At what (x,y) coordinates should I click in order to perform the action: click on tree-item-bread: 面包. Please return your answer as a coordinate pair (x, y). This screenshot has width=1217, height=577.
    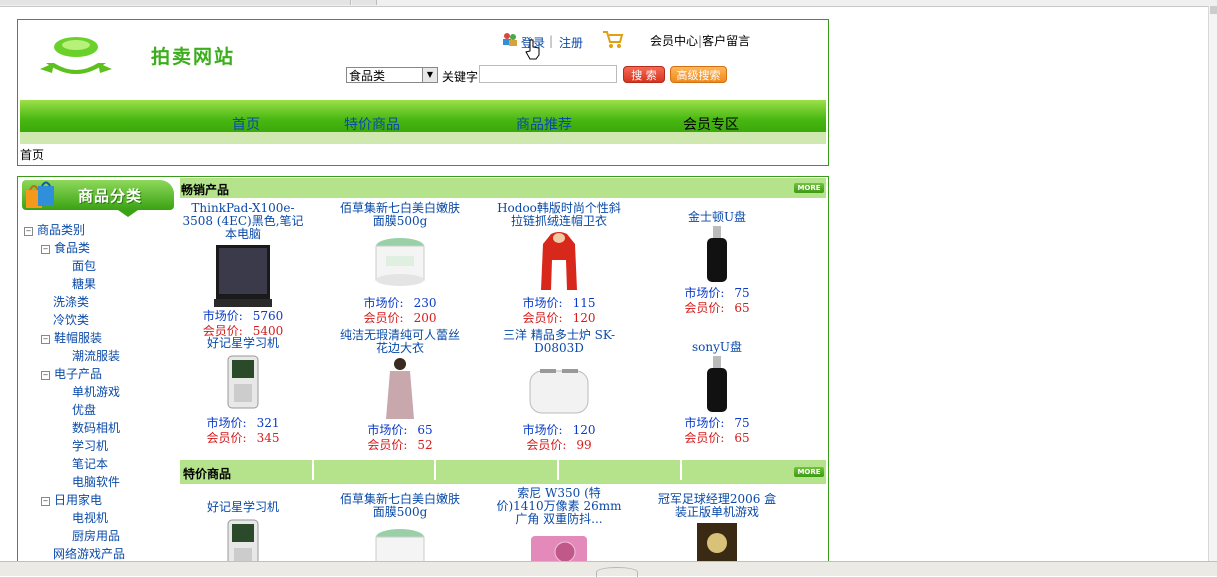
    Looking at the image, I should click on (84, 265).